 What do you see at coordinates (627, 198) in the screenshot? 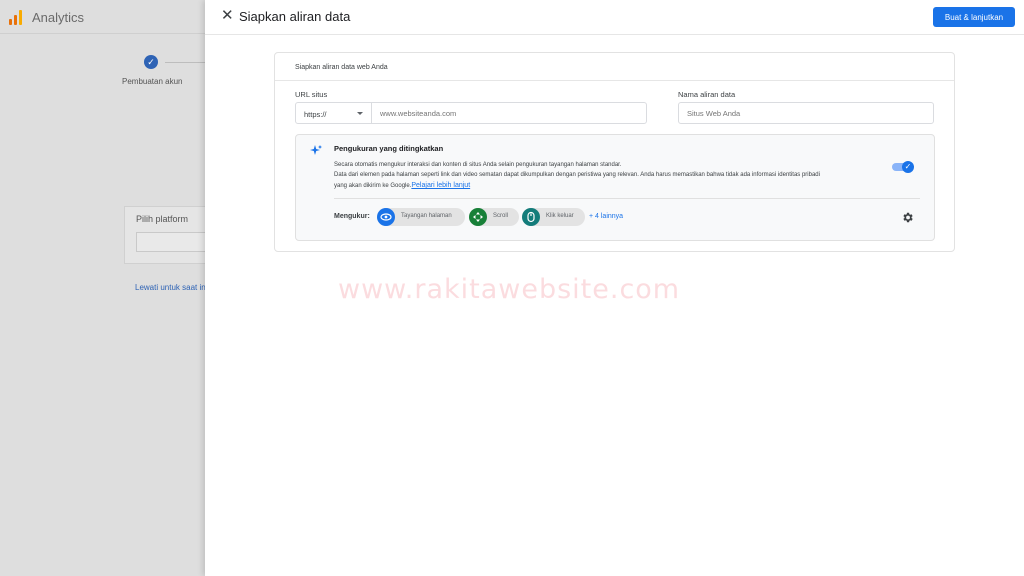
I see `divider` at bounding box center [627, 198].